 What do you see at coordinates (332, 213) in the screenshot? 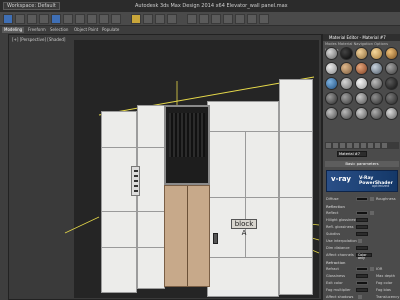
I see `reflect-label: Reflect` at bounding box center [332, 213].